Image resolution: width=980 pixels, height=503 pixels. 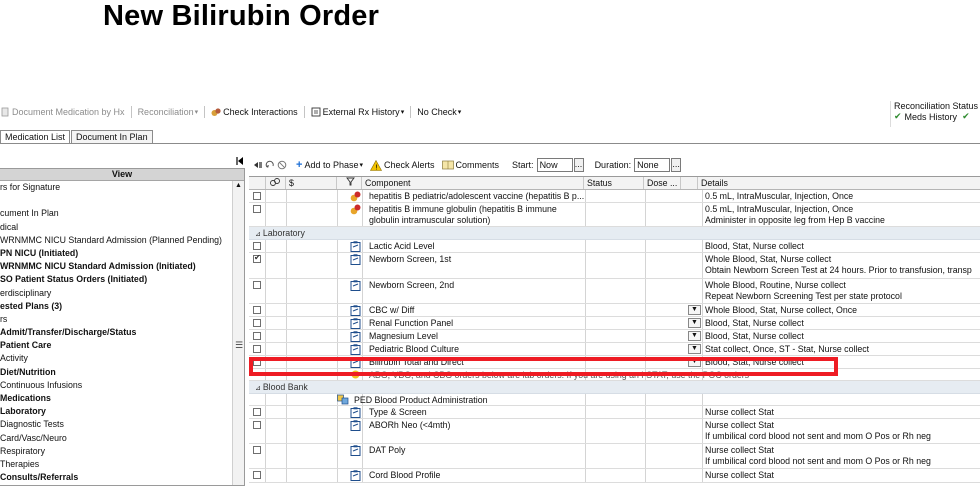 I want to click on start-input: Now, so click(x=554, y=165).